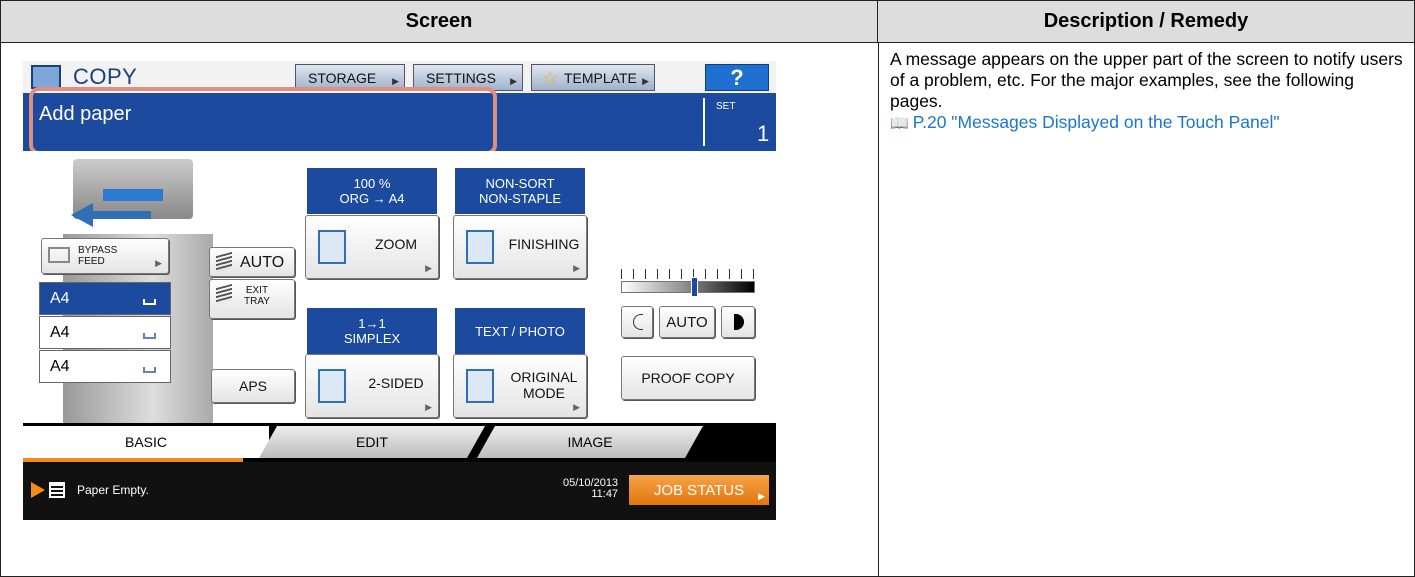 Image resolution: width=1415 pixels, height=577 pixels. What do you see at coordinates (520, 183) in the screenshot?
I see `finishing-sort: NON-SORT` at bounding box center [520, 183].